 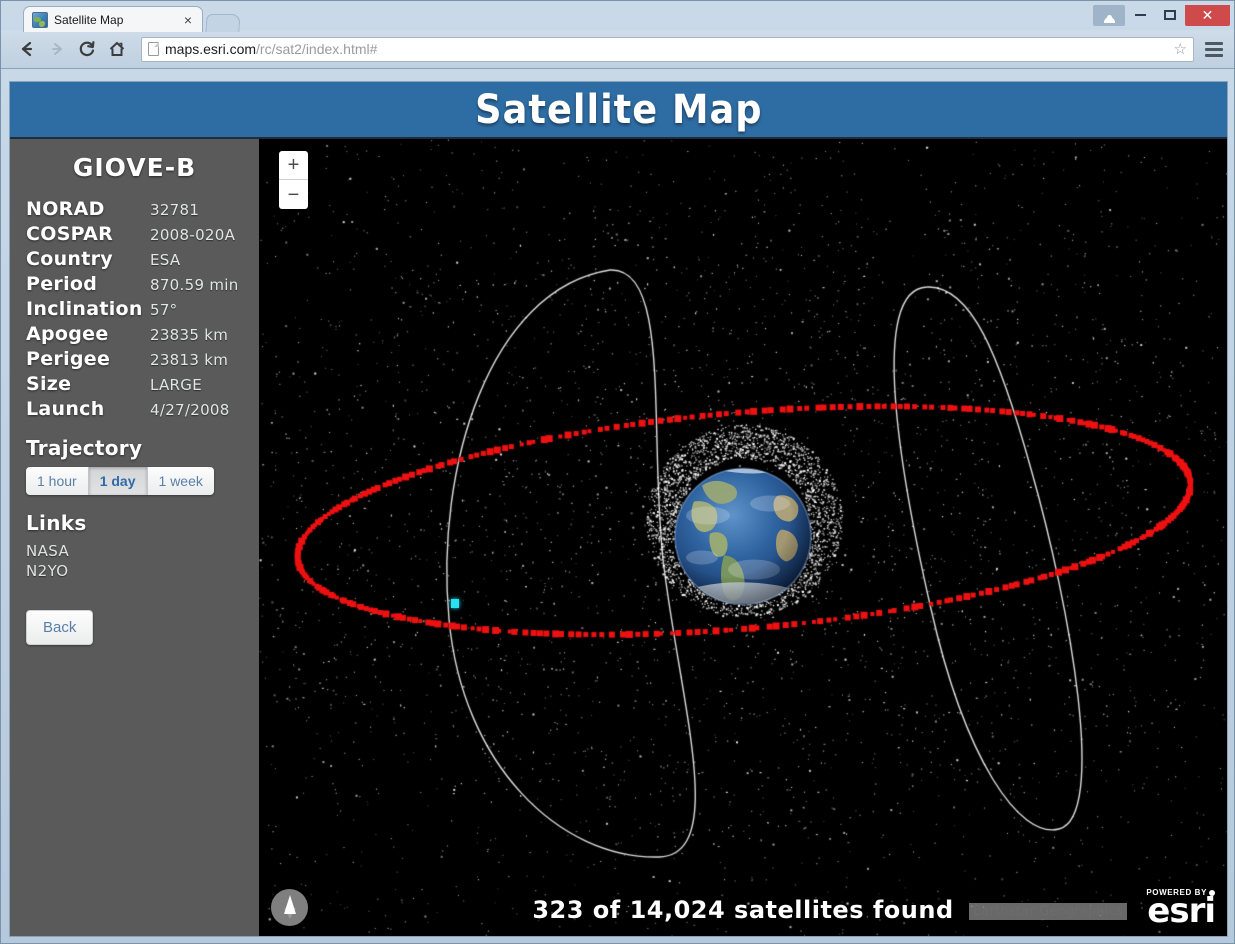 What do you see at coordinates (164, 310) in the screenshot?
I see `info-value: 57°` at bounding box center [164, 310].